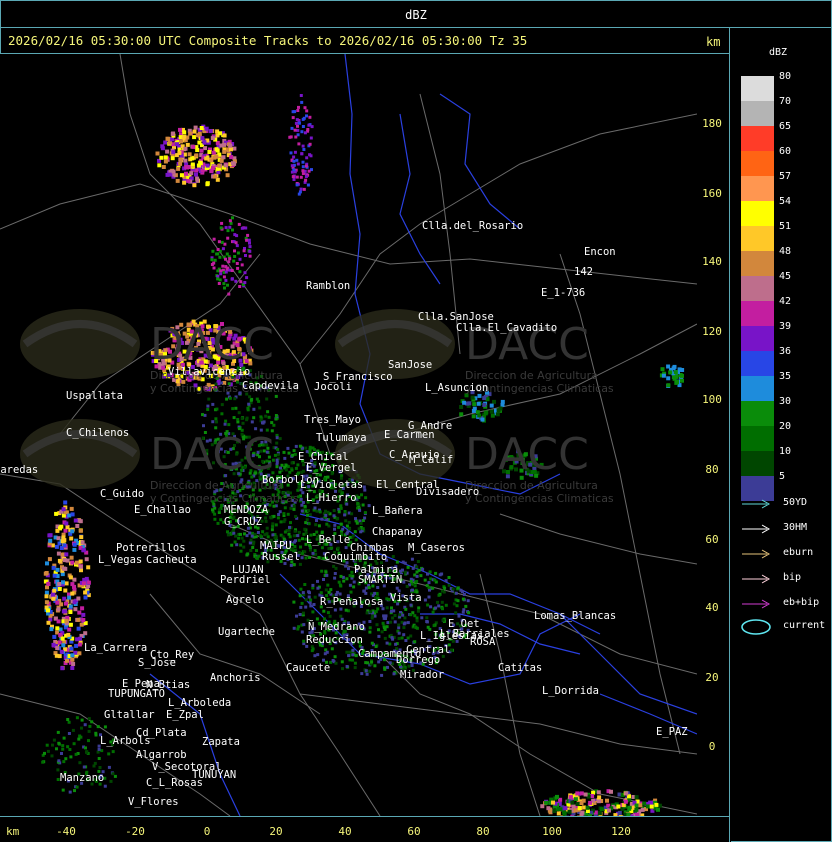 Image resolution: width=832 pixels, height=842 pixels. I want to click on place-label: L_Vegas, so click(120, 560).